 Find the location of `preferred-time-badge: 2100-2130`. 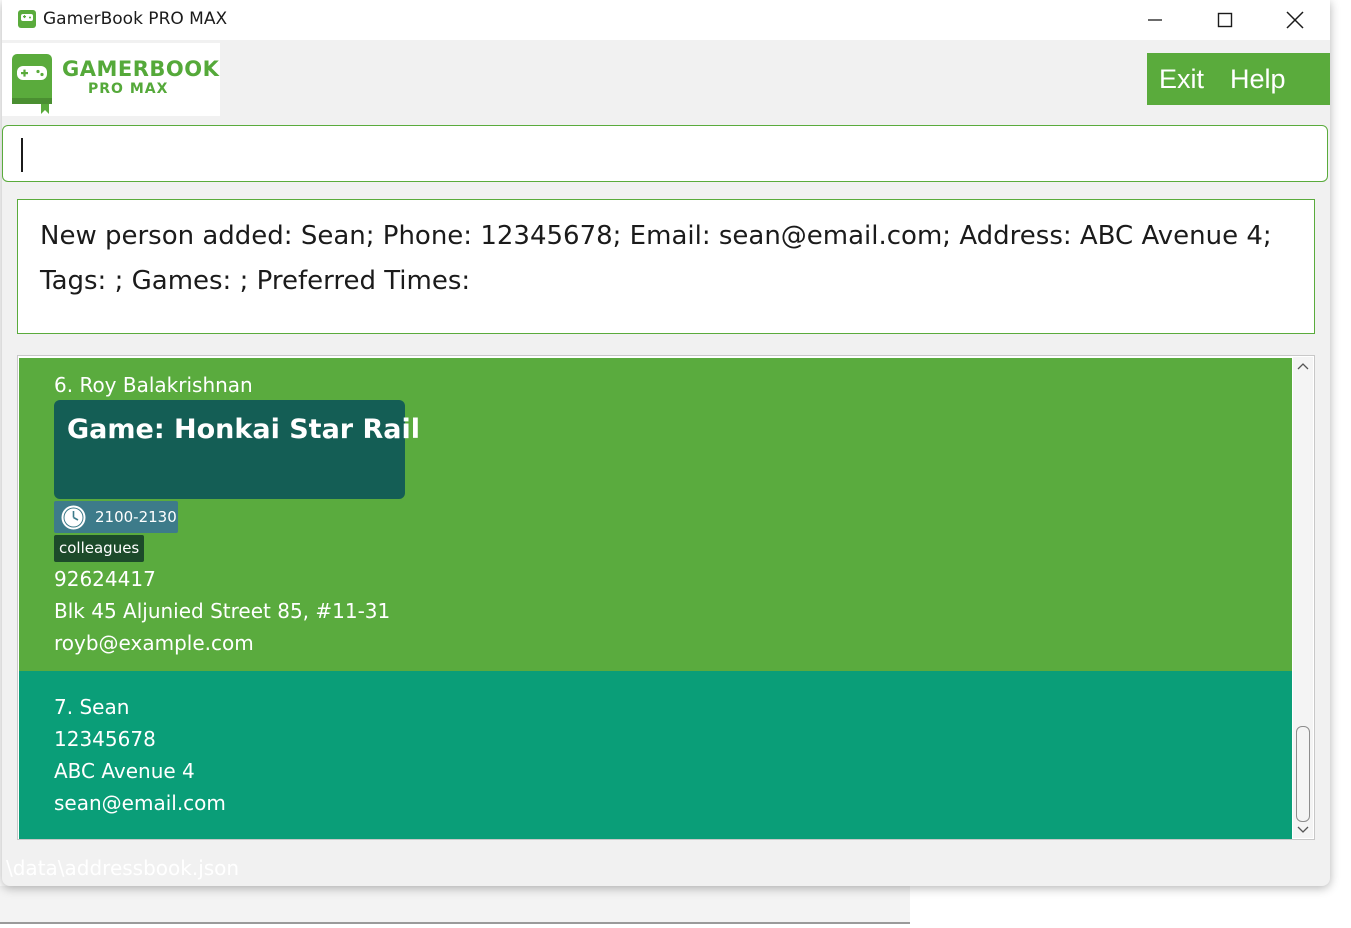

preferred-time-badge: 2100-2130 is located at coordinates (116, 517).